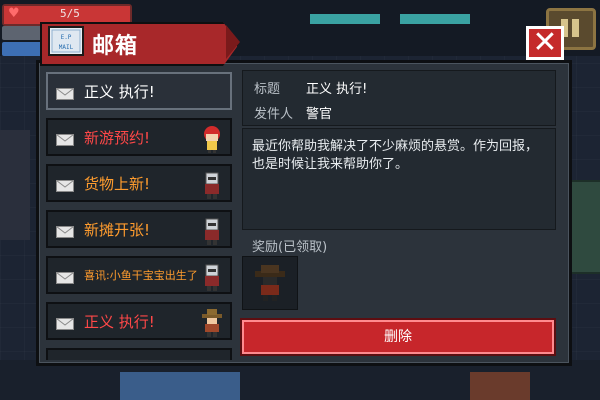  I want to click on mail-item-label: 货物上新!, so click(117, 183).